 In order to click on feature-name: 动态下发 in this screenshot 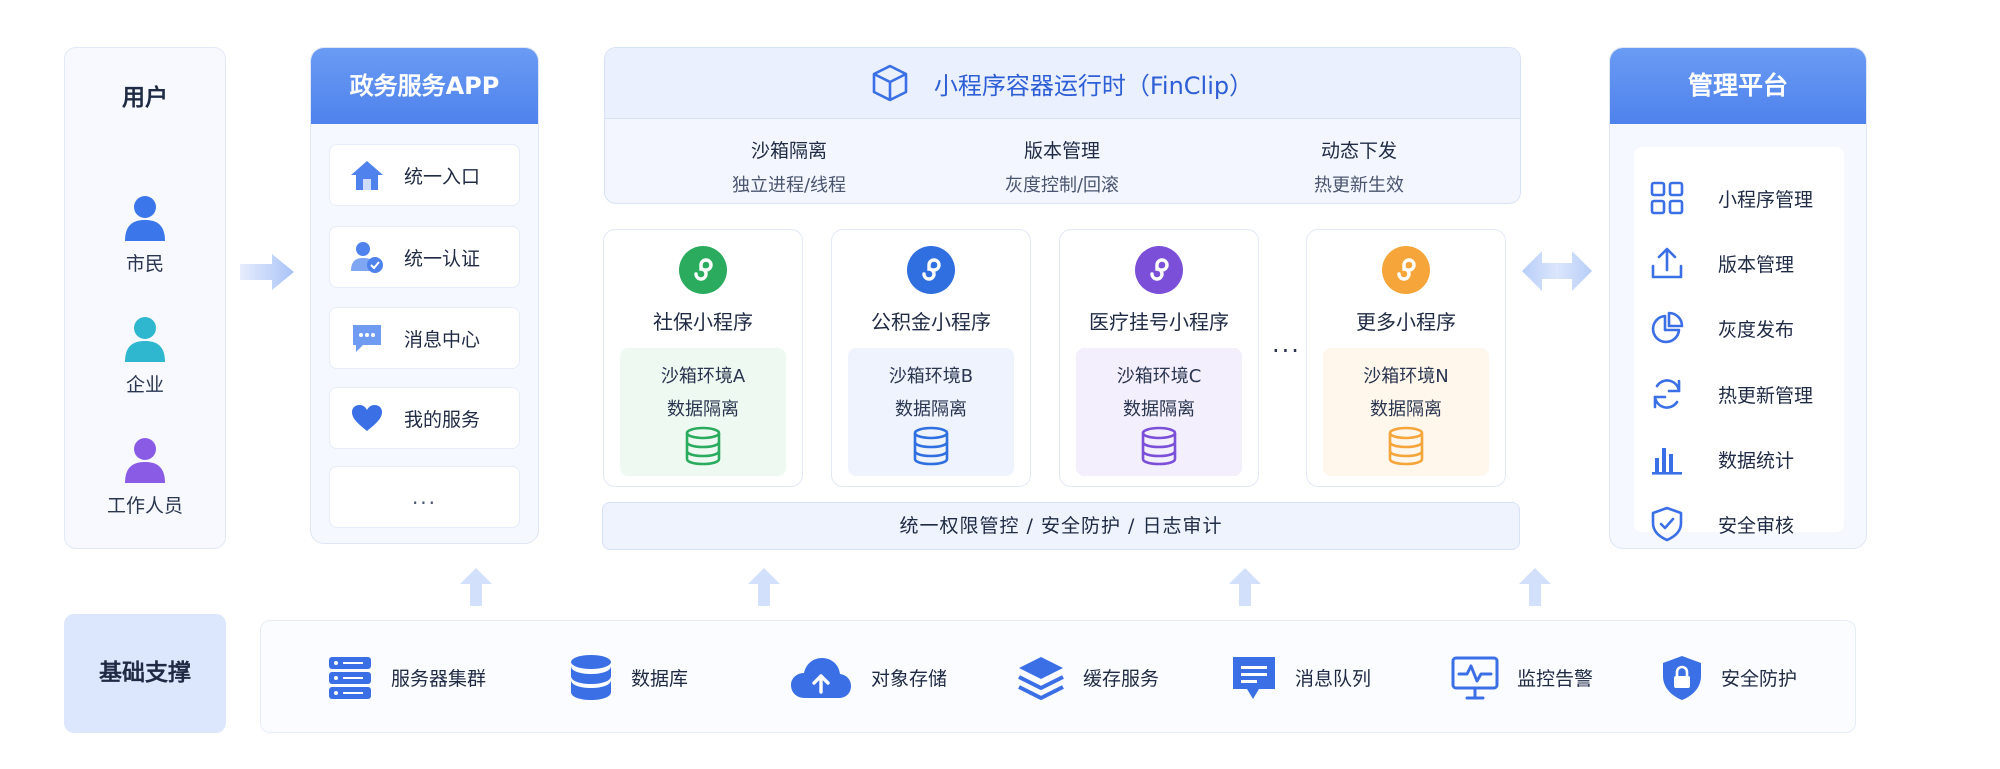, I will do `click(1358, 151)`.